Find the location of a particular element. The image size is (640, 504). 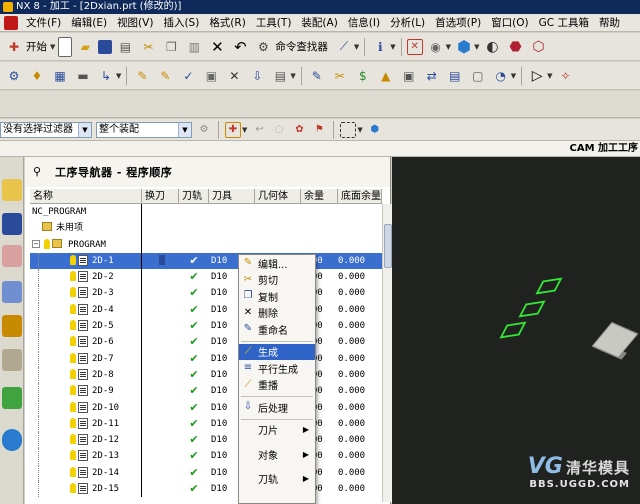

cut-icon: ✂ is located at coordinates (148, 47).